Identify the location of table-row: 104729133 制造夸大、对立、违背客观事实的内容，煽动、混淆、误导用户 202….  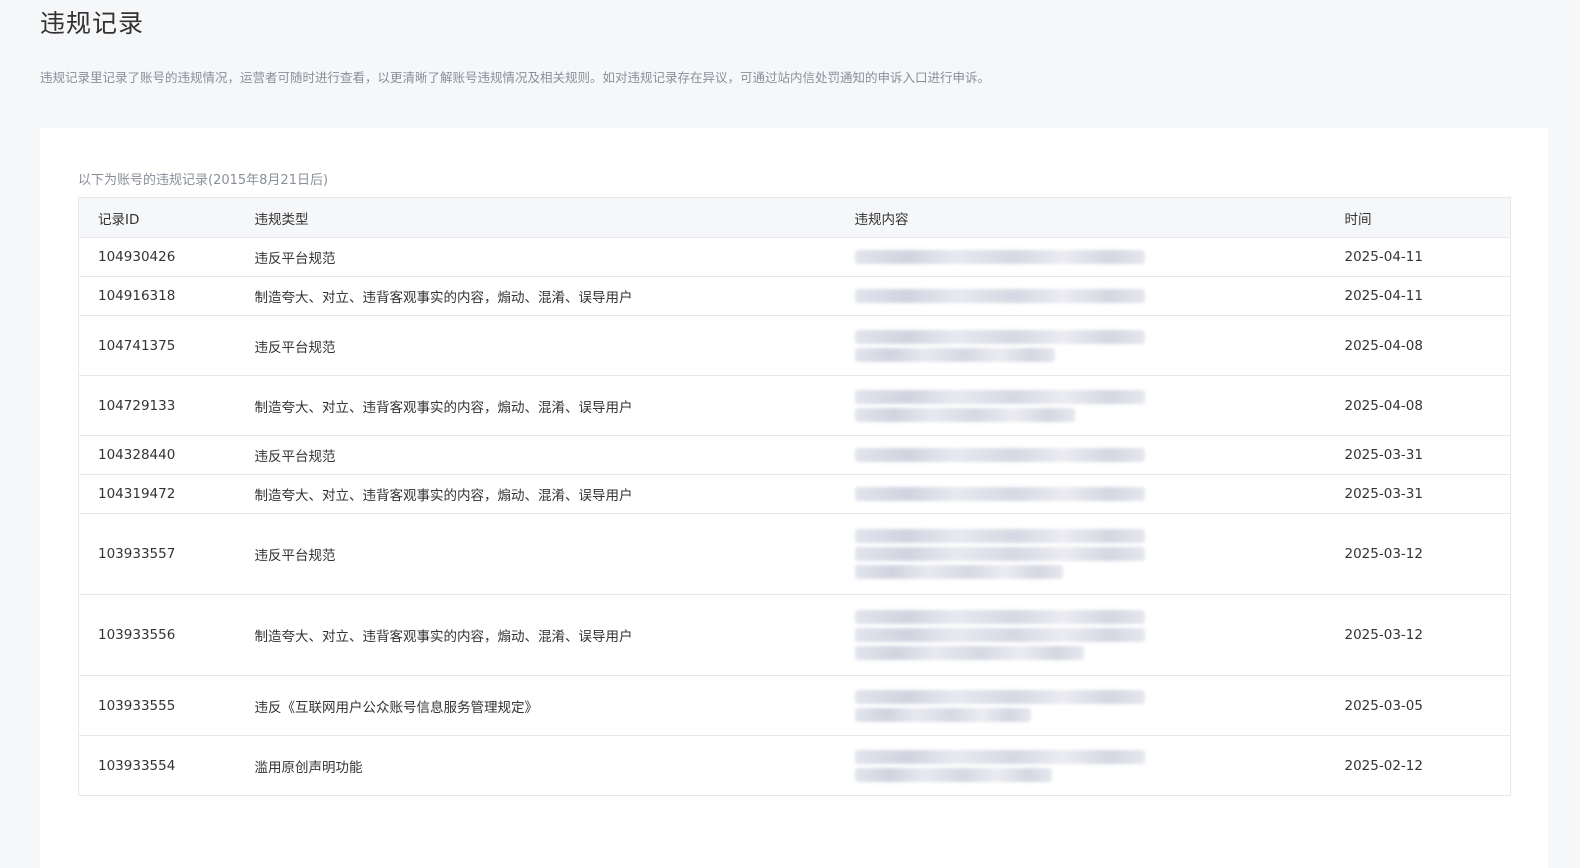
(794, 405).